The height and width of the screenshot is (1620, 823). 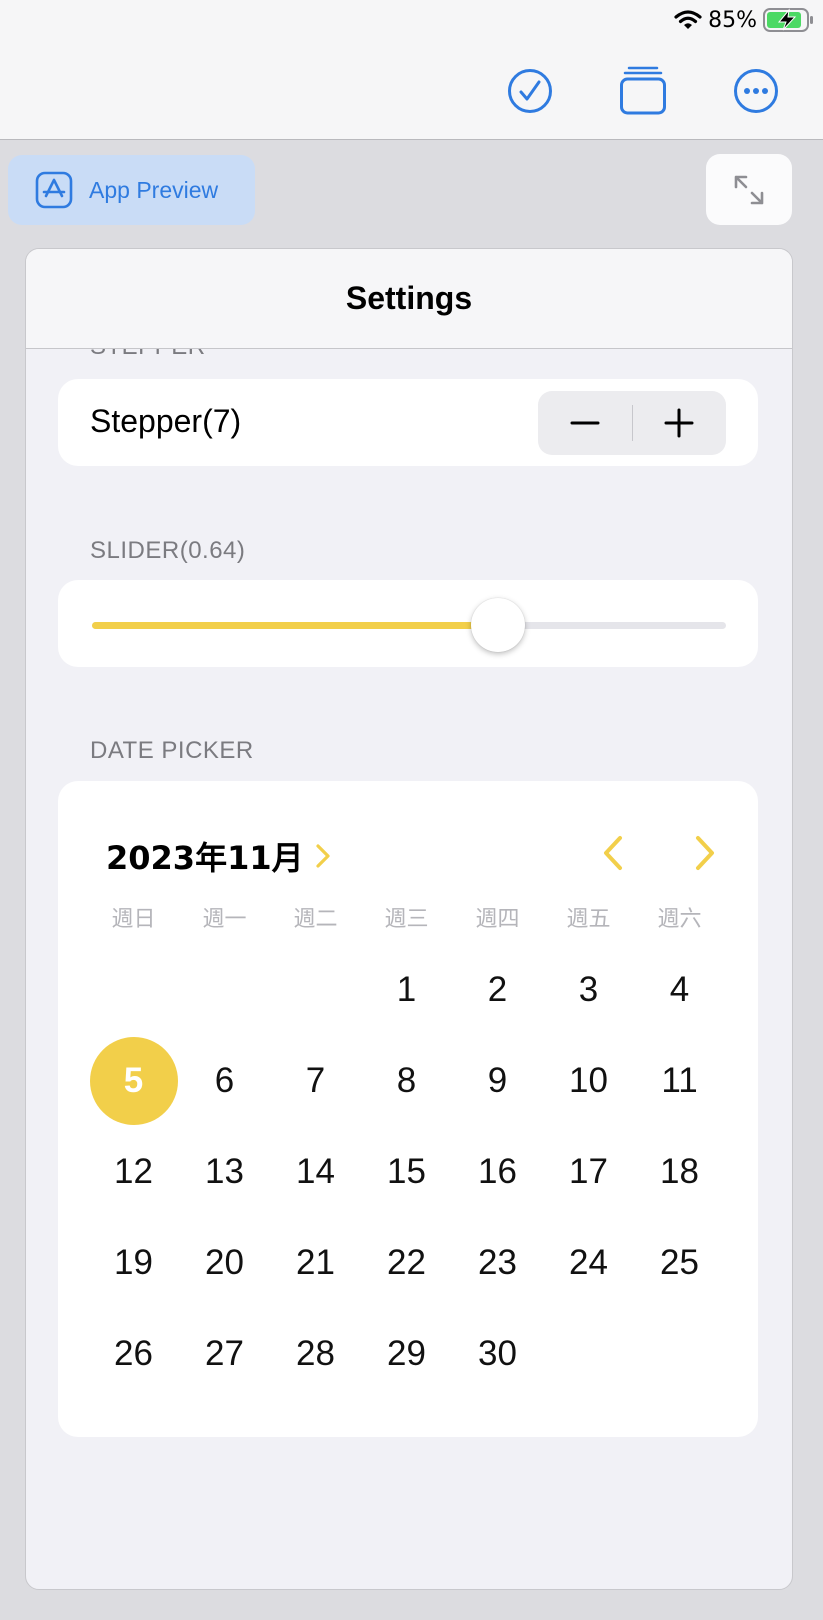 What do you see at coordinates (688, 19) in the screenshot?
I see `wifi-icon` at bounding box center [688, 19].